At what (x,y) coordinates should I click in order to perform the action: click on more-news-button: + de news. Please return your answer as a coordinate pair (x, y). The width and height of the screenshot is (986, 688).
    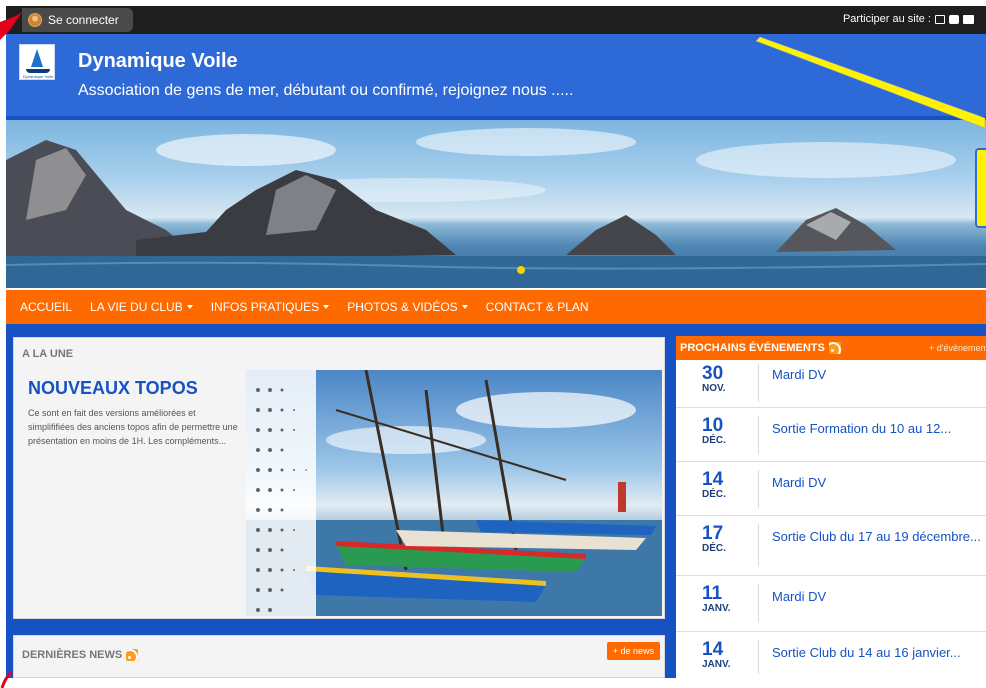
    Looking at the image, I should click on (633, 651).